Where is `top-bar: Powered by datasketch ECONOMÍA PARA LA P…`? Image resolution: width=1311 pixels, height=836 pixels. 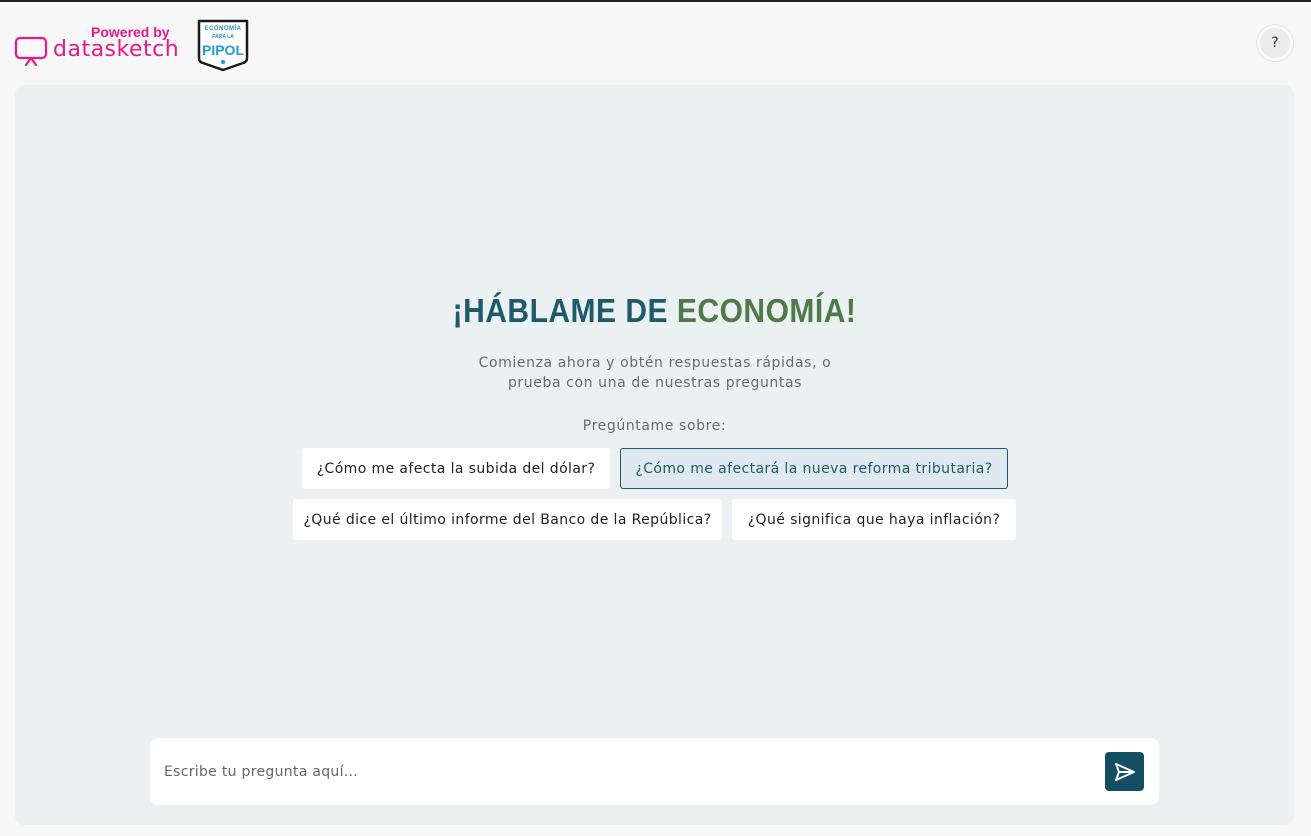 top-bar: Powered by datasketch ECONOMÍA PARA LA P… is located at coordinates (655, 42).